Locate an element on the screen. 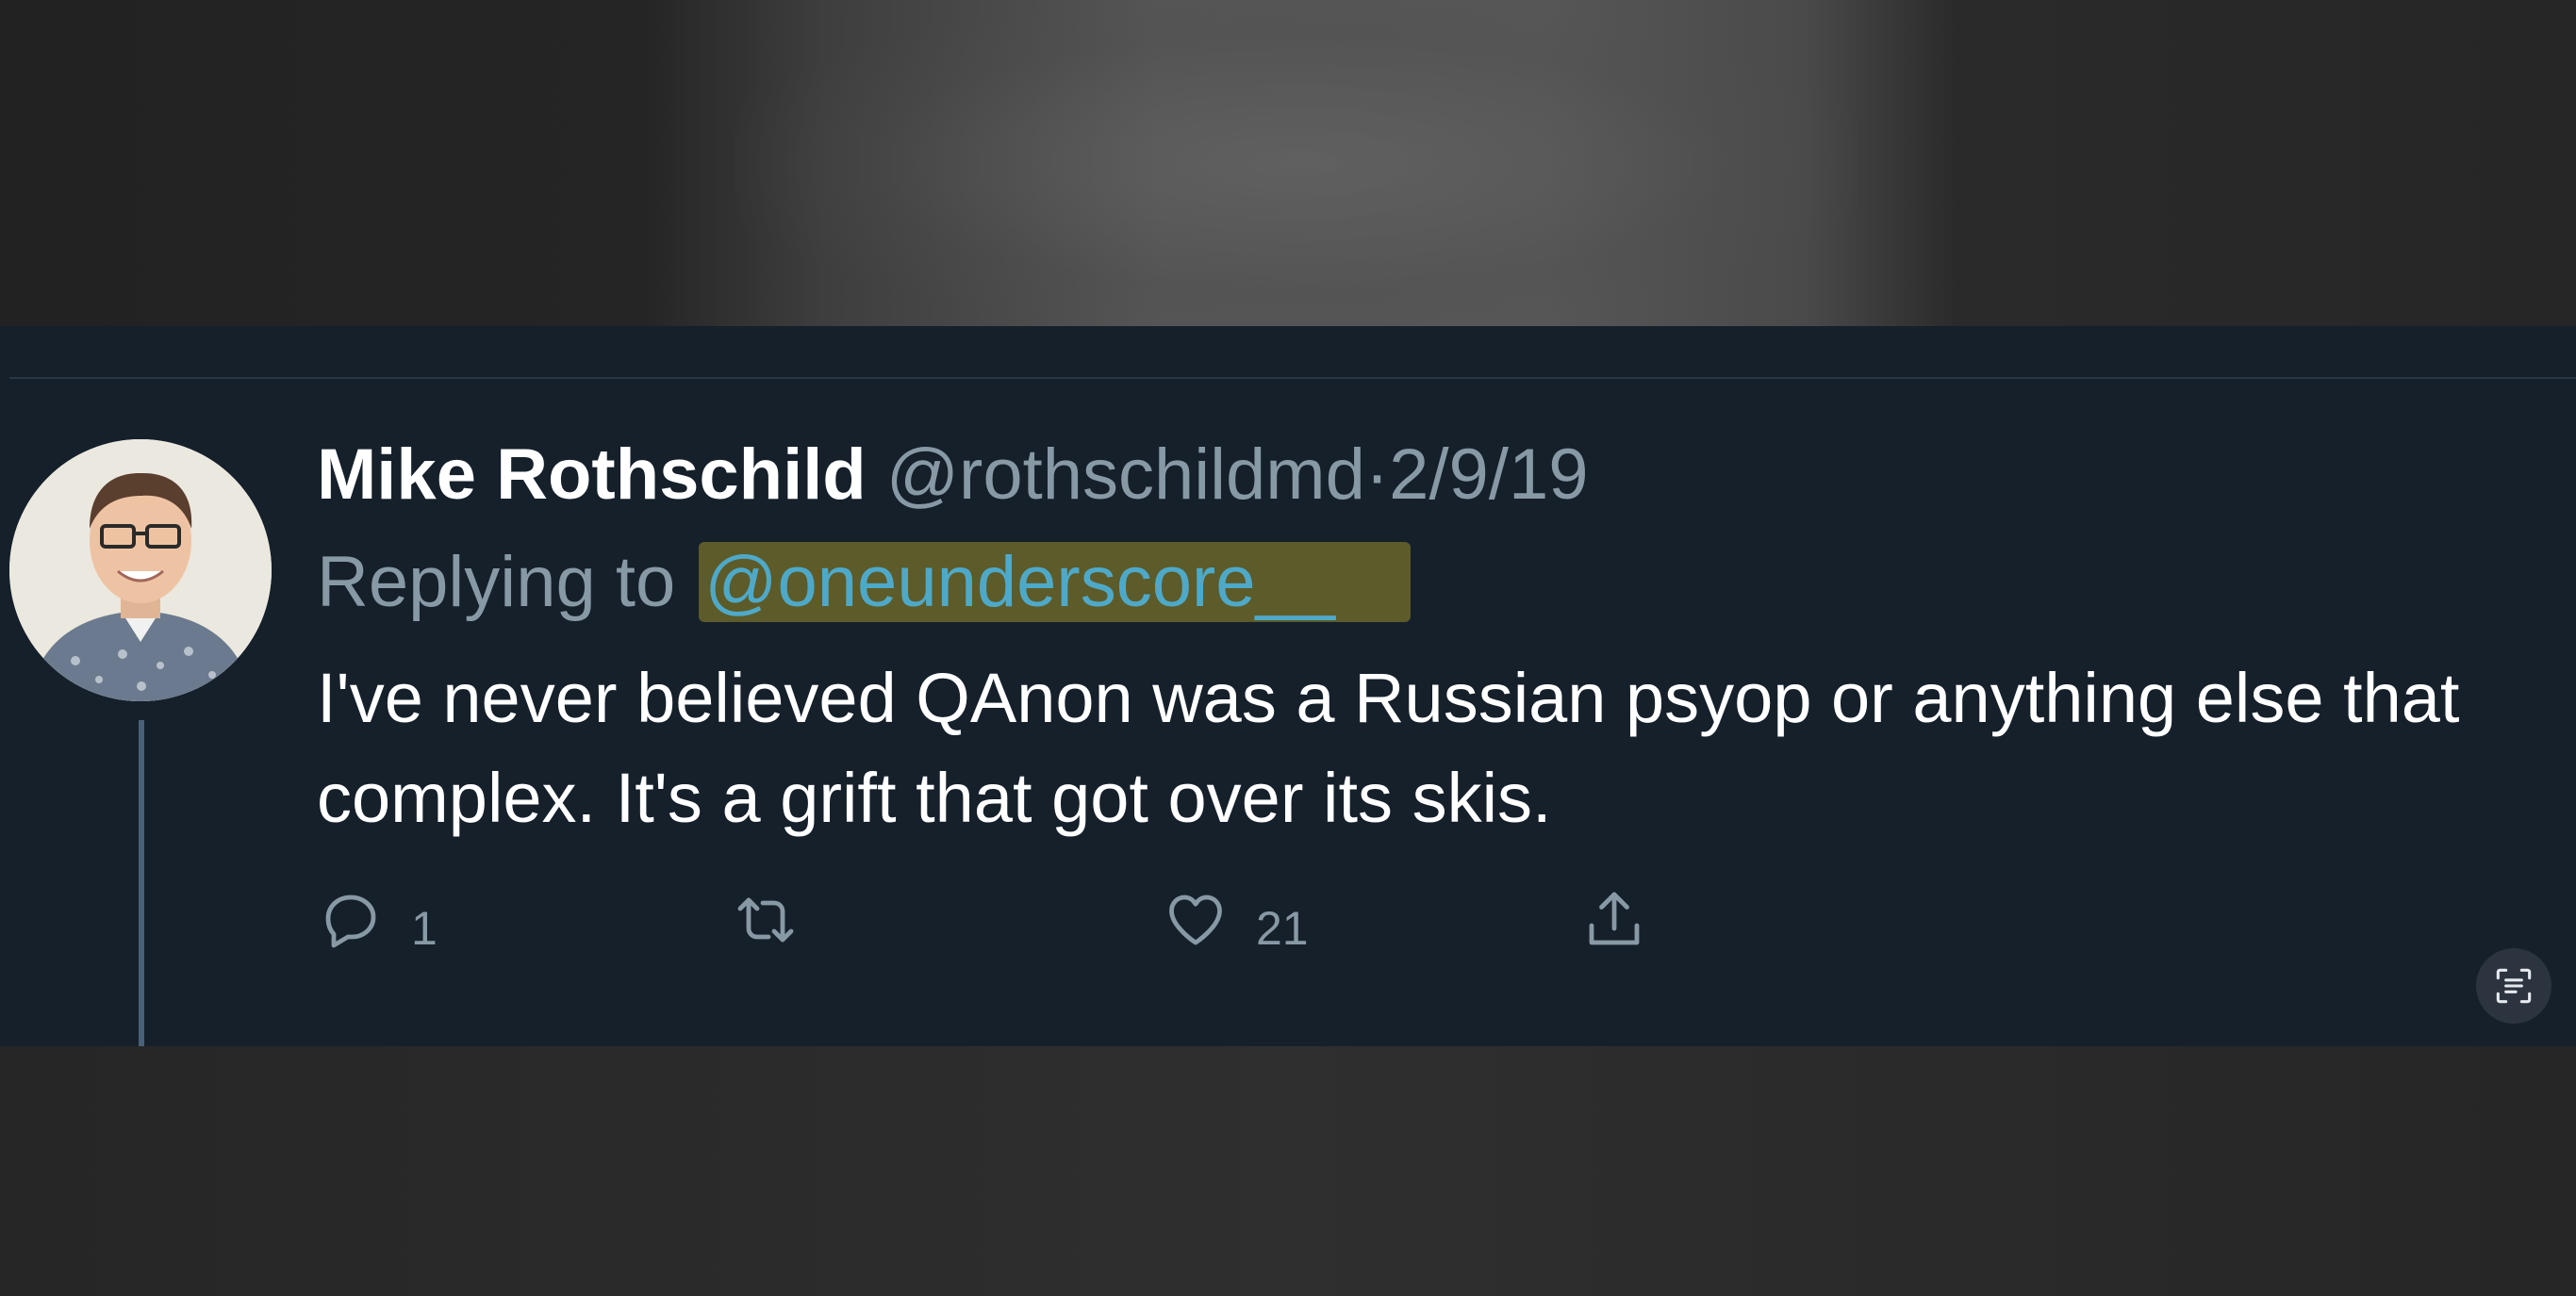 Image resolution: width=2576 pixels, height=1296 pixels. display-name: Mike Rothschild is located at coordinates (592, 475).